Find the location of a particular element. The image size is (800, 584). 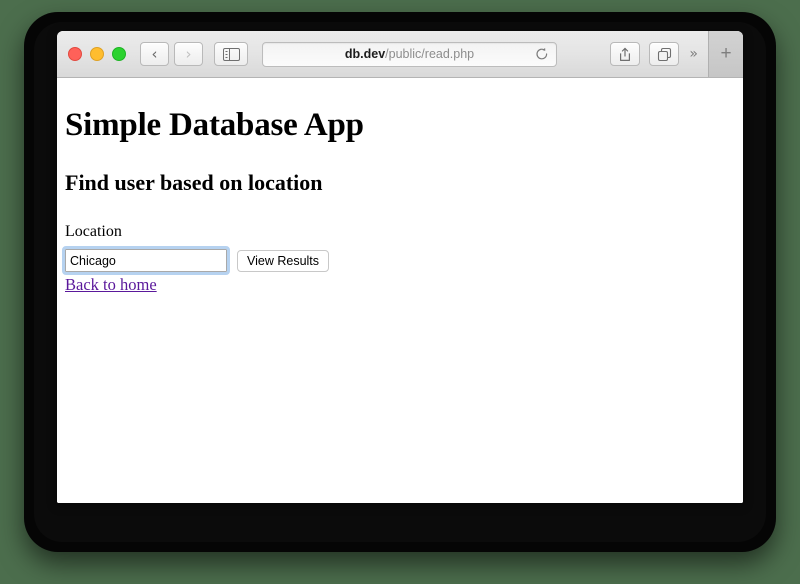

tabs-icon is located at coordinates (664, 54).